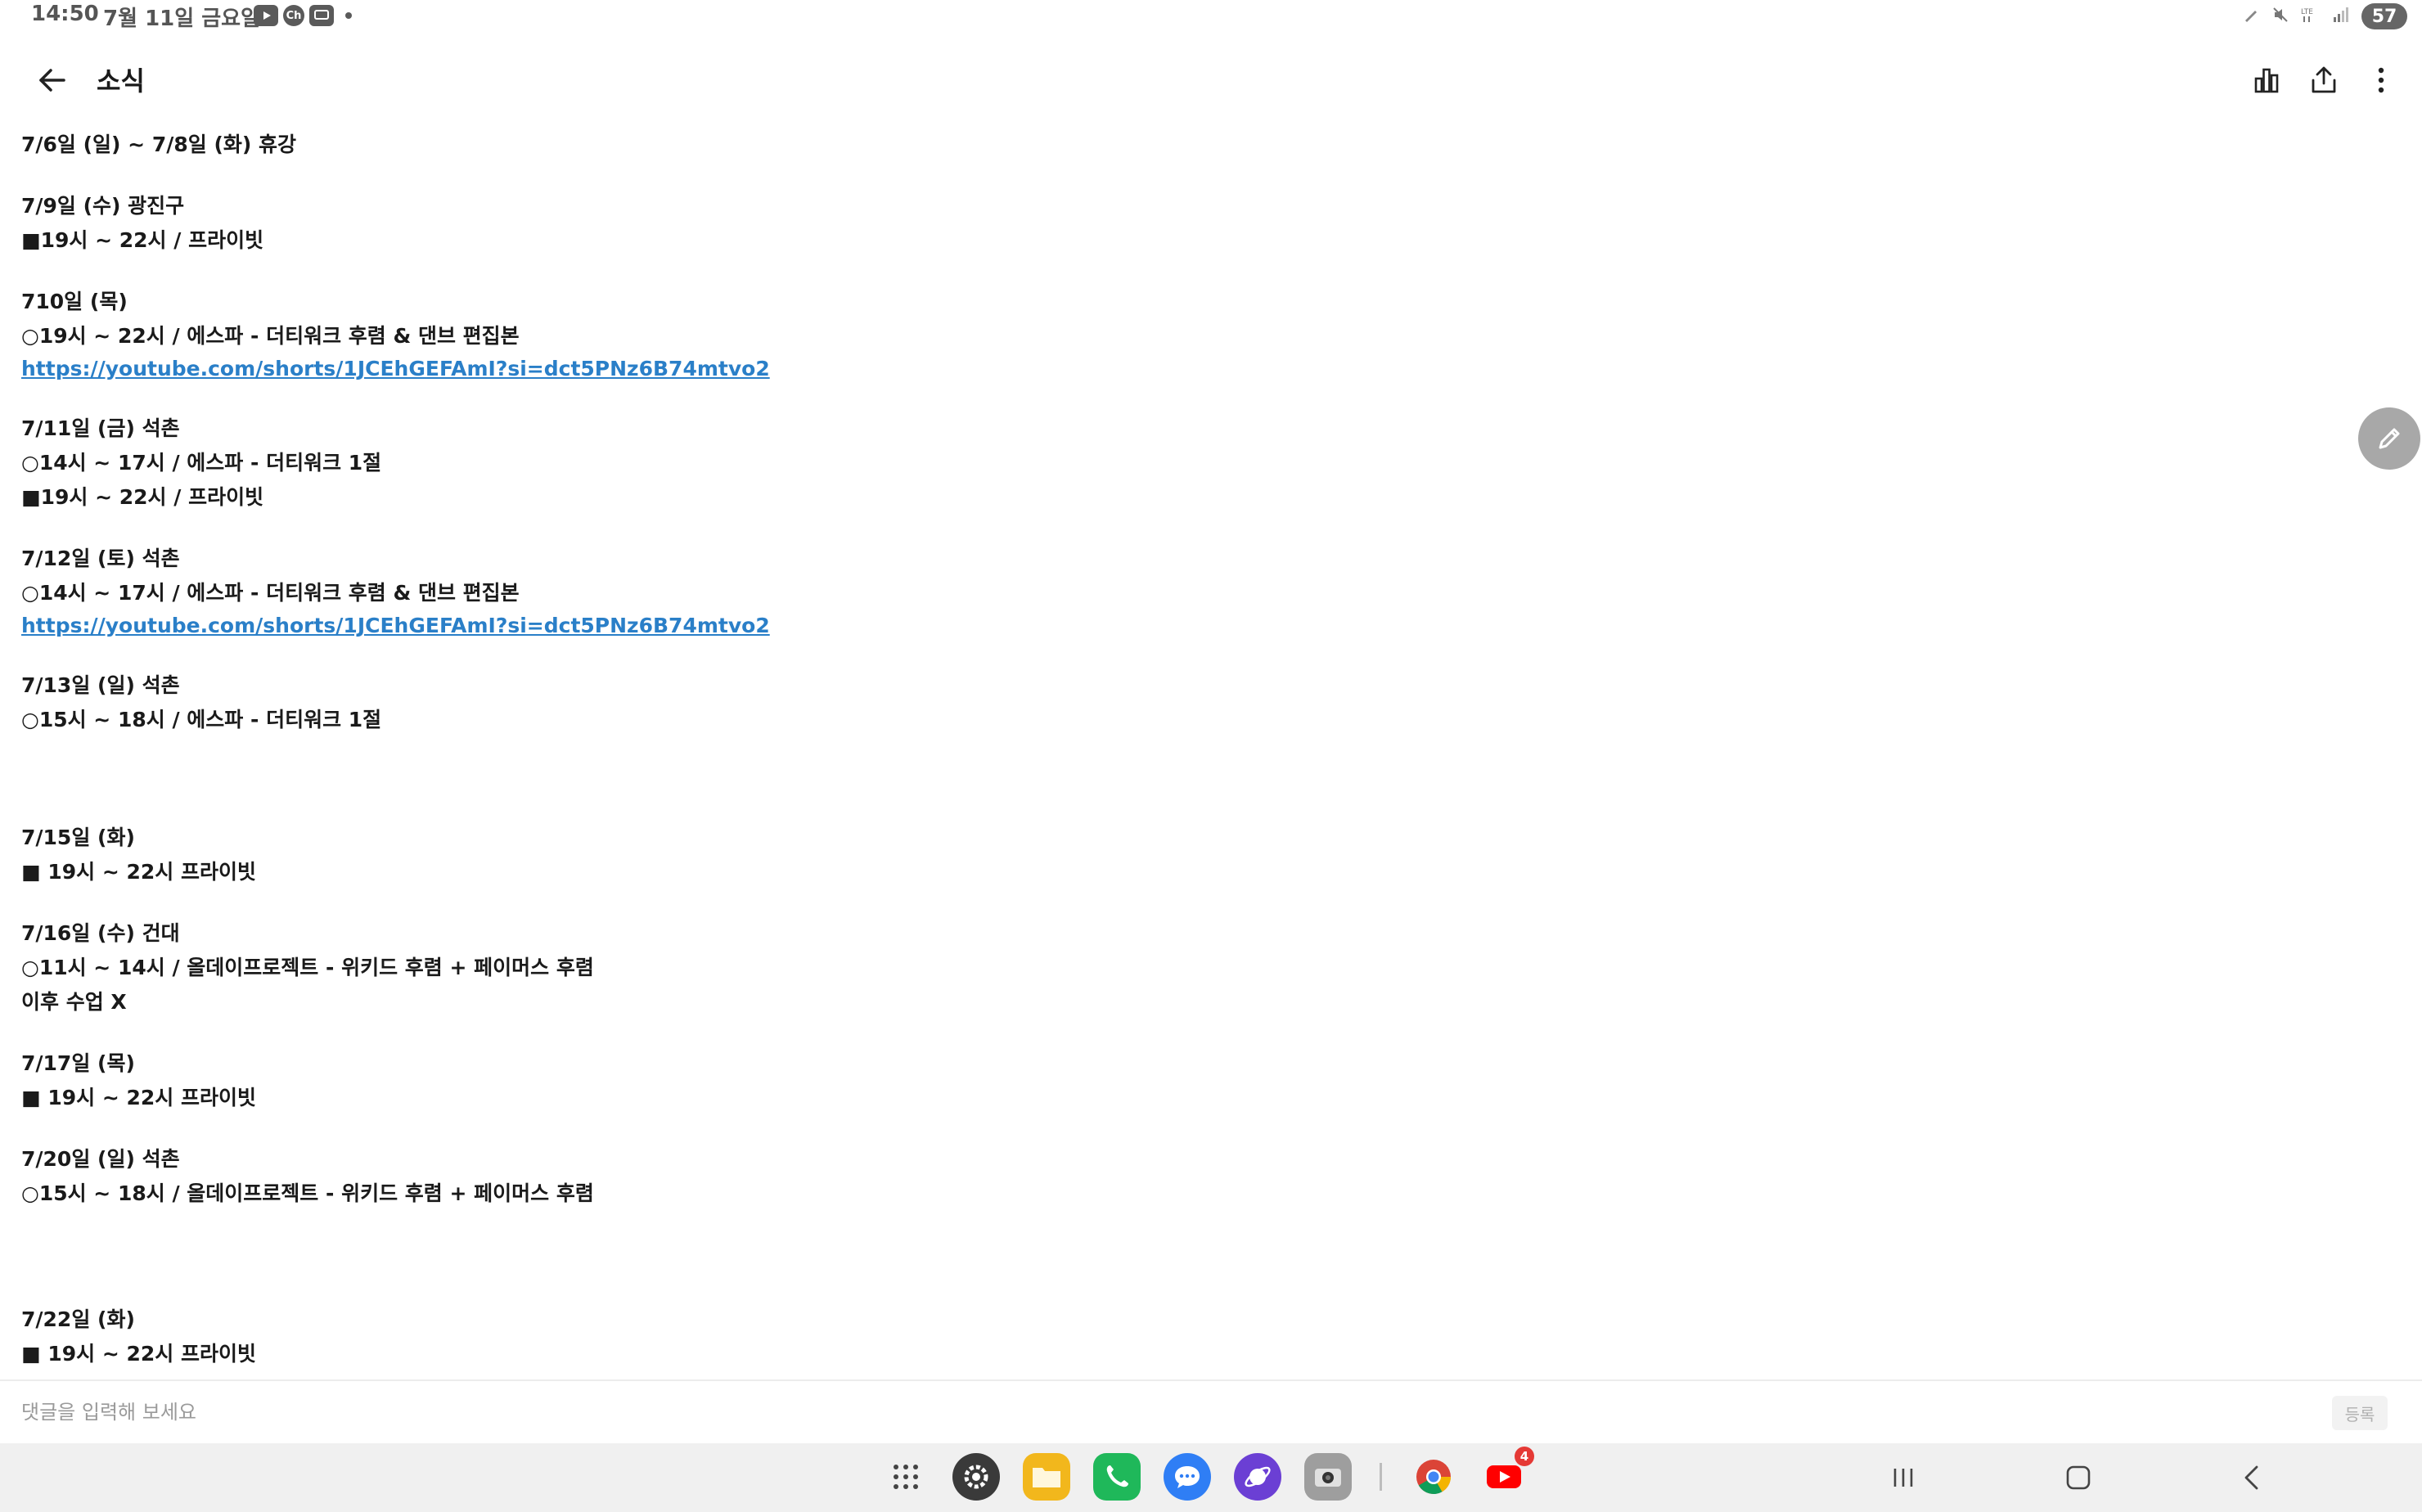  I want to click on app-drawer-button, so click(906, 1477).